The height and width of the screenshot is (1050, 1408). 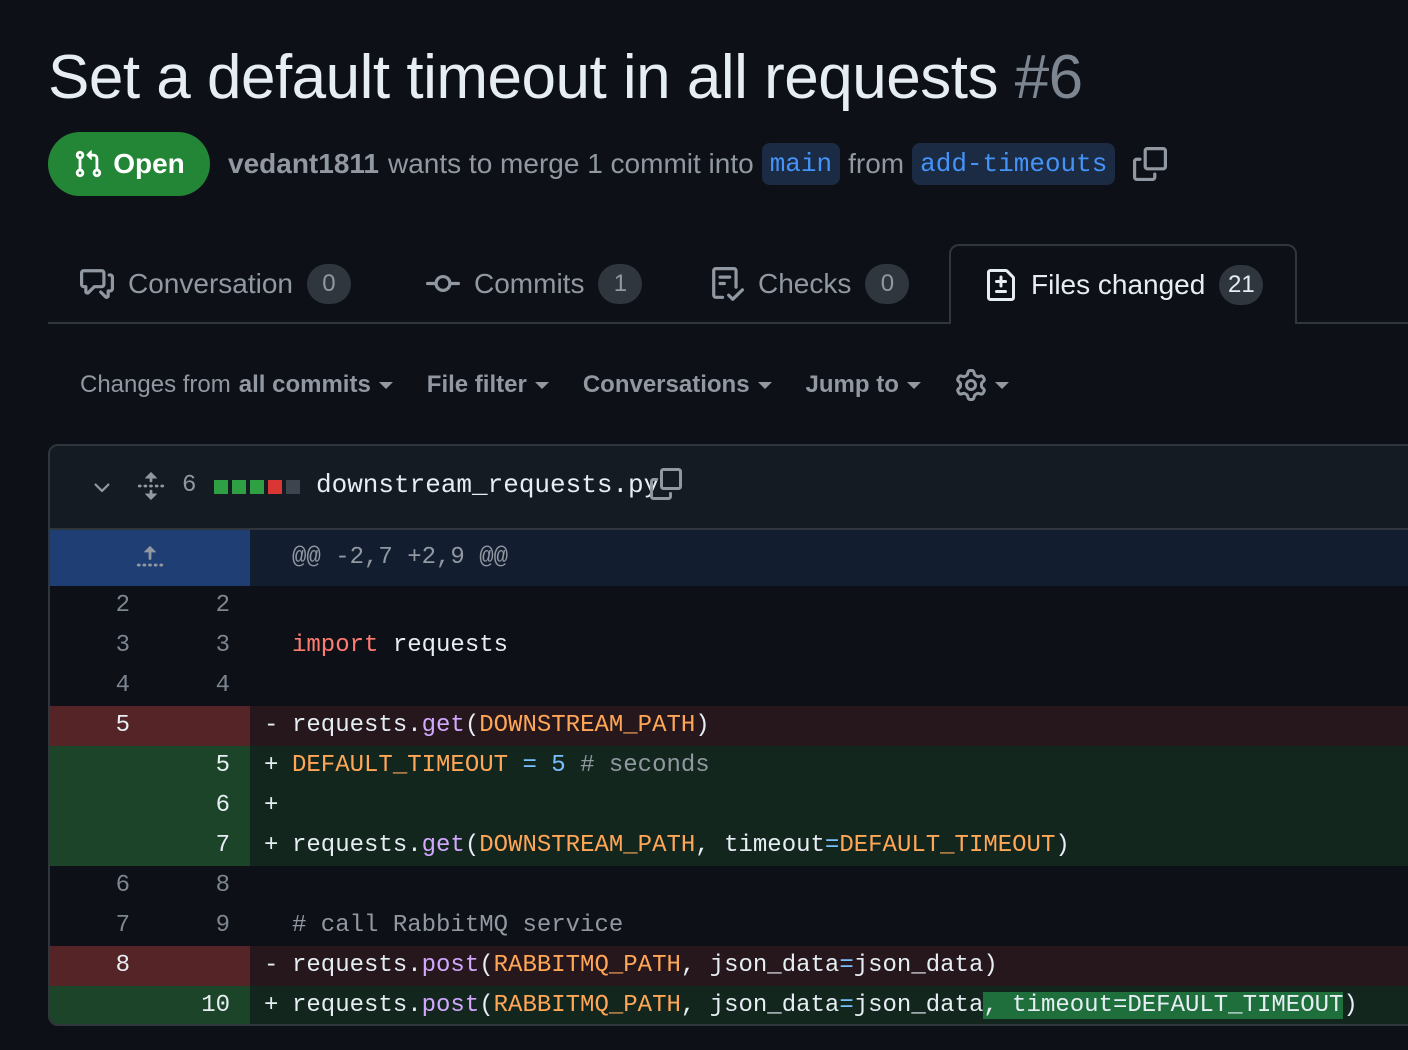 What do you see at coordinates (760, 965) in the screenshot?
I see `code-text: , json_data` at bounding box center [760, 965].